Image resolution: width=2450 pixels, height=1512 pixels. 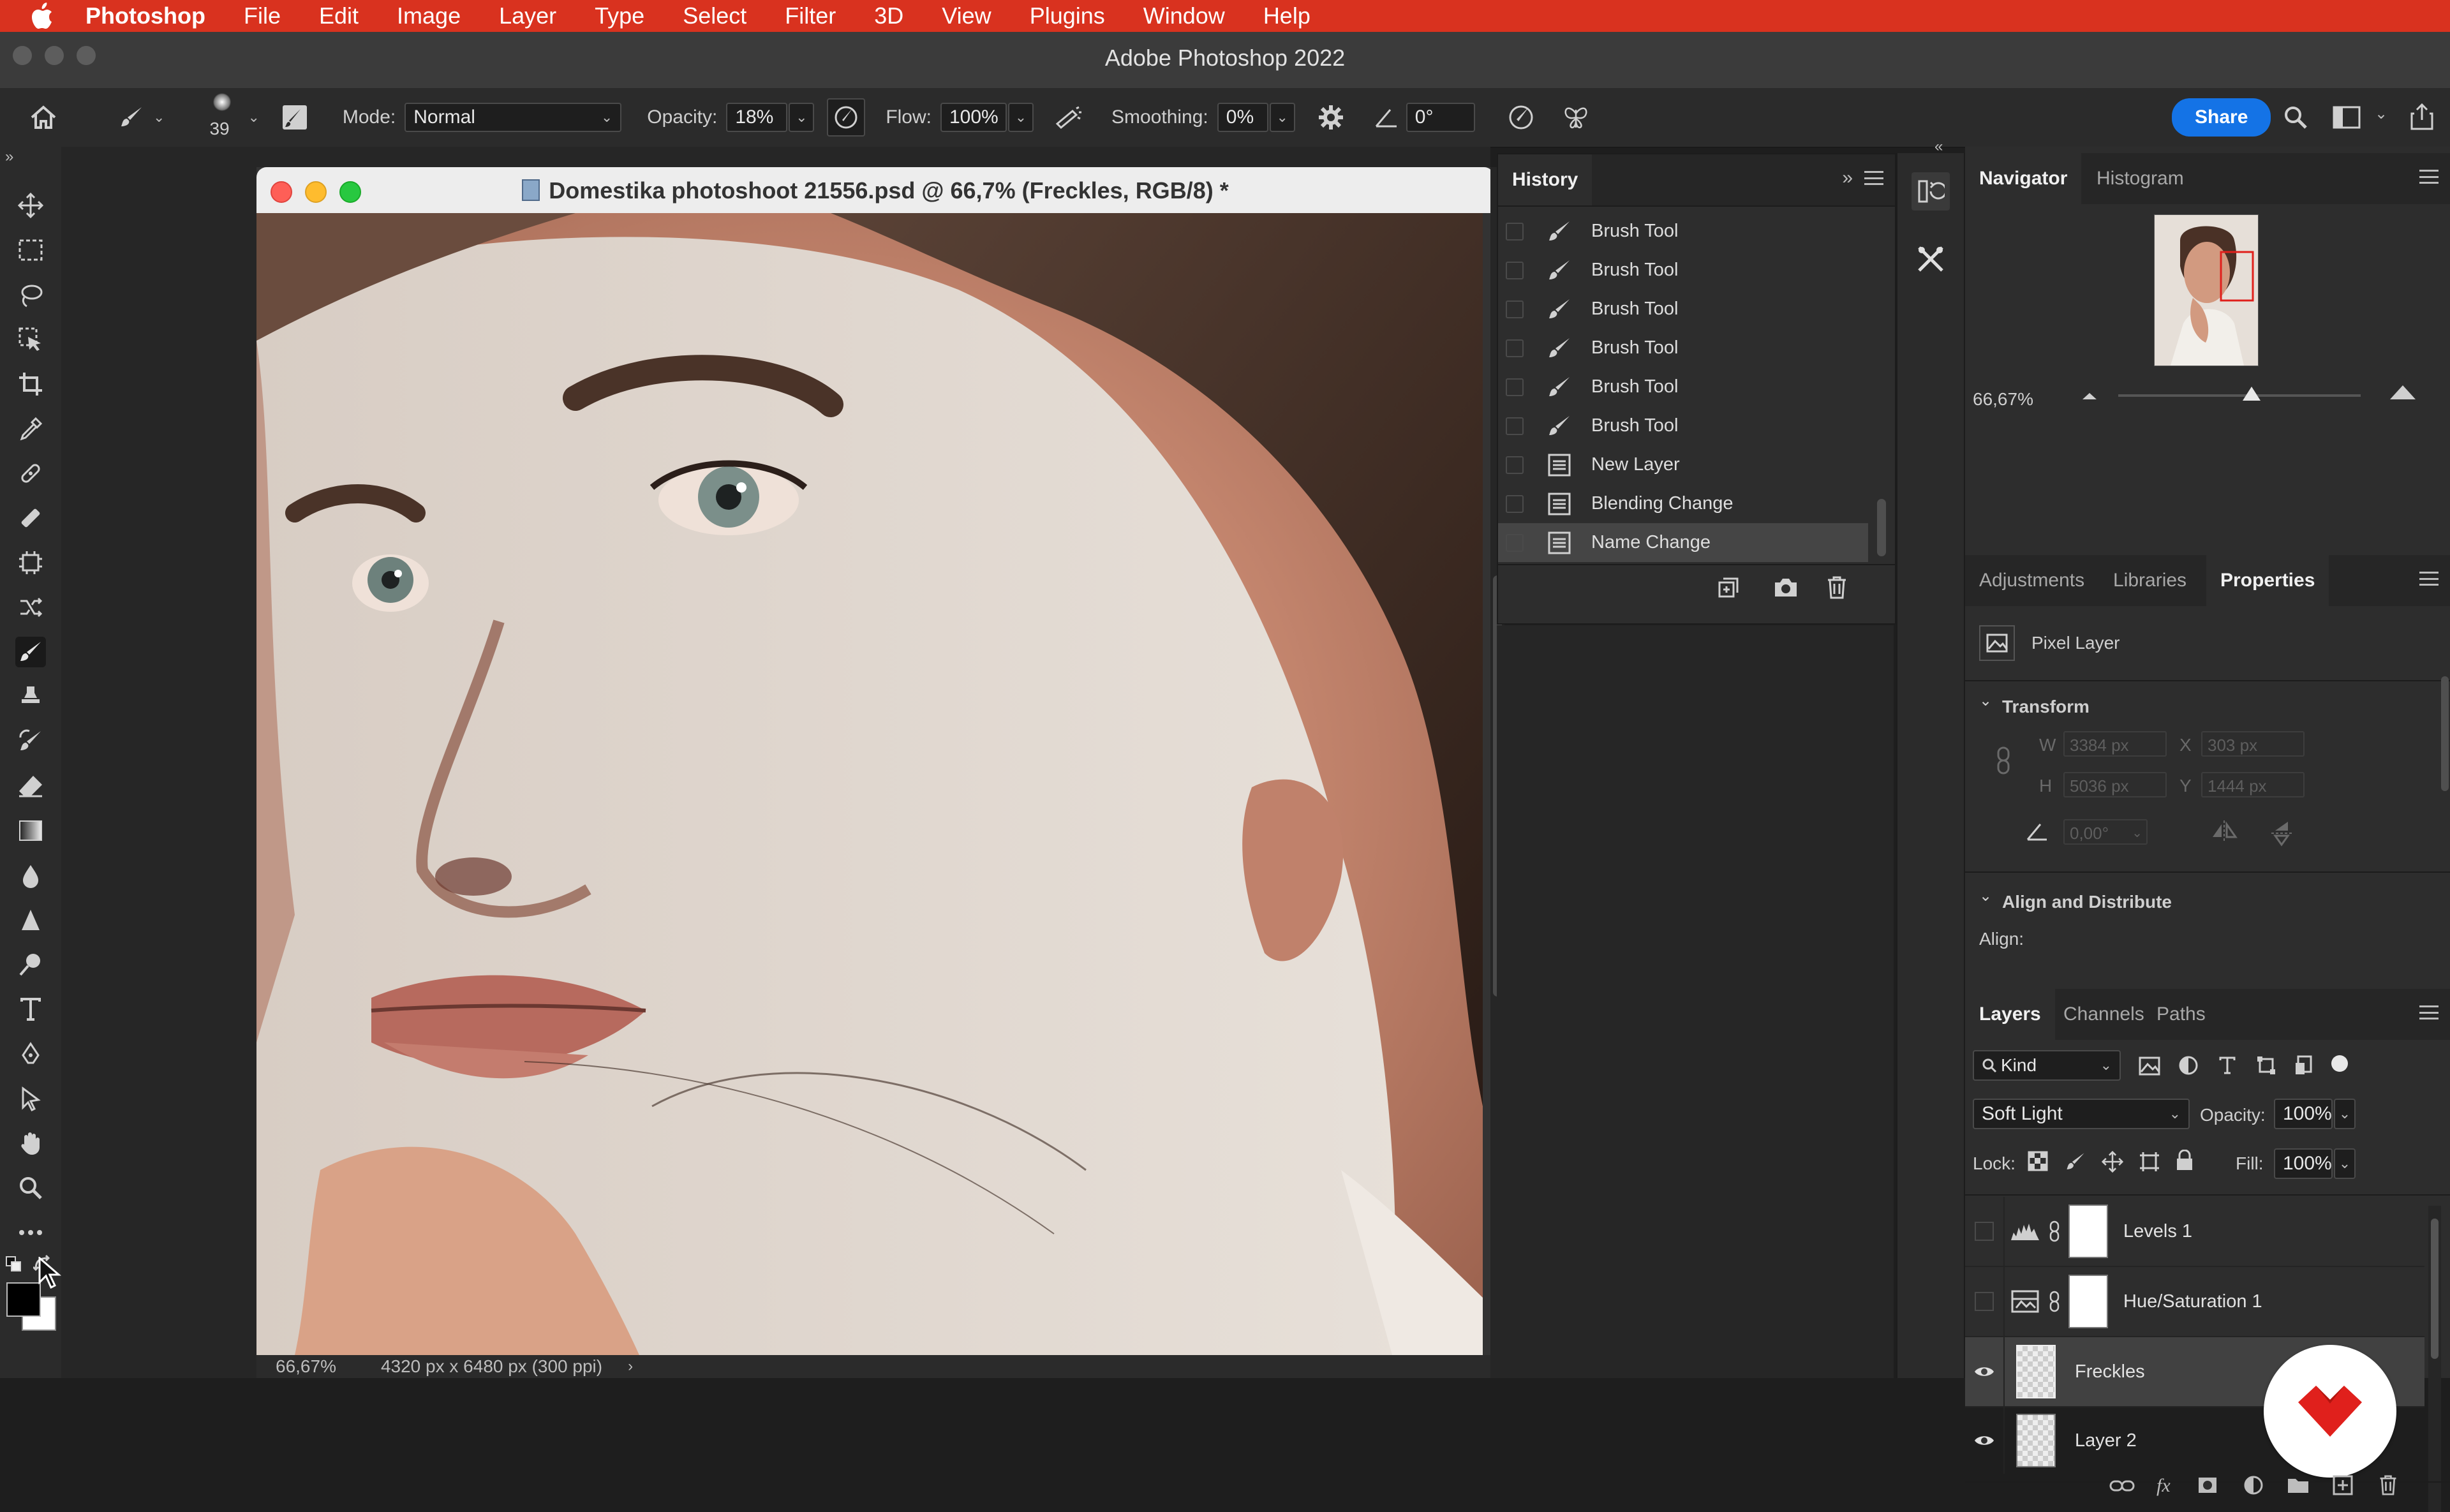 What do you see at coordinates (131, 117) in the screenshot?
I see `brush-tool-preset-icon` at bounding box center [131, 117].